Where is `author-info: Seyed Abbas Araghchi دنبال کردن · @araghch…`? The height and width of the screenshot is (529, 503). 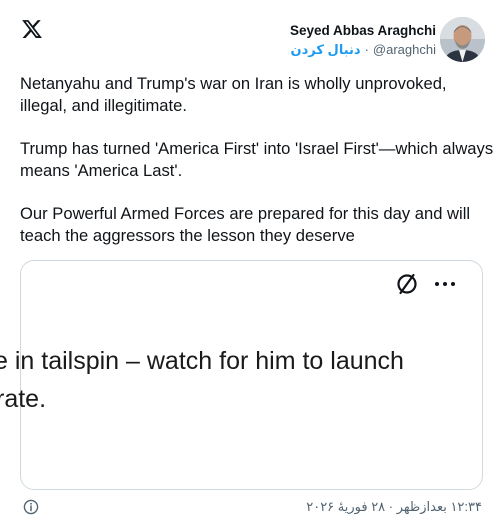 author-info: Seyed Abbas Araghchi دنبال کردن · @araghch… is located at coordinates (363, 40).